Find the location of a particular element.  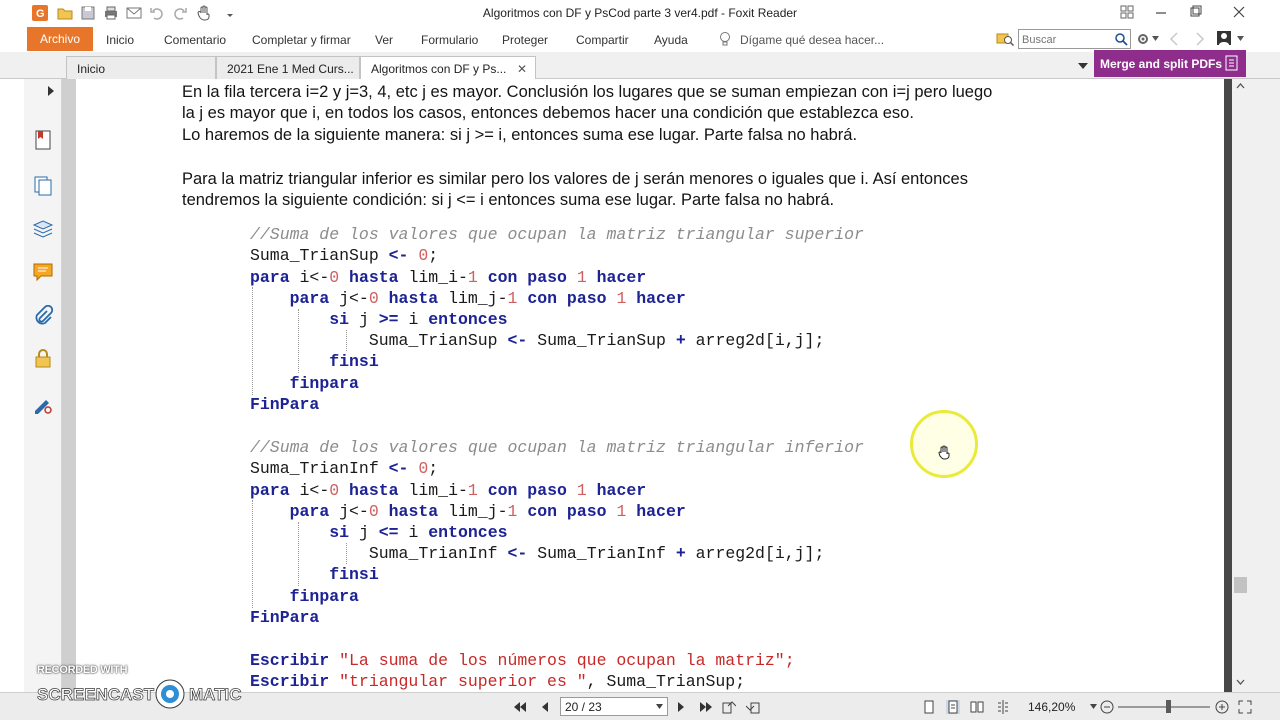

minimize-button is located at coordinates (1161, 12).